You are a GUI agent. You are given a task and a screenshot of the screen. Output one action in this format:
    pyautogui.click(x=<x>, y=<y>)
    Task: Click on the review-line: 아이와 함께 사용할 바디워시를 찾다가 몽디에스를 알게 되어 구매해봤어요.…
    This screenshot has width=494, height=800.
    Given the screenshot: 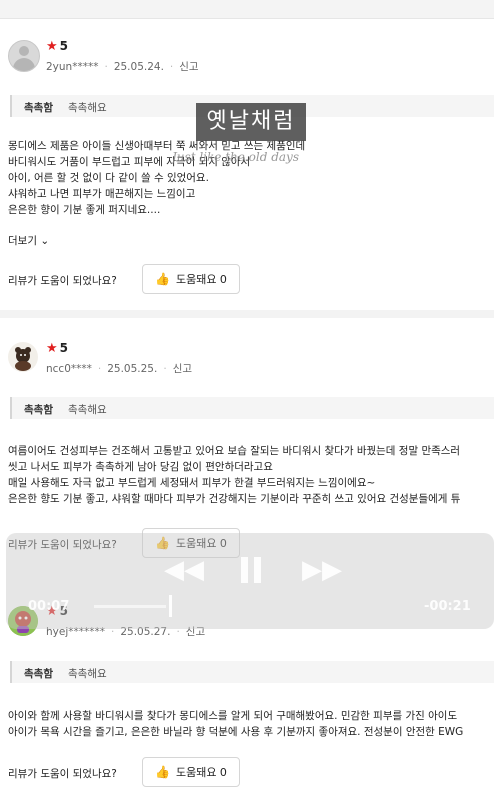 What is the action you would take?
    pyautogui.click(x=233, y=716)
    